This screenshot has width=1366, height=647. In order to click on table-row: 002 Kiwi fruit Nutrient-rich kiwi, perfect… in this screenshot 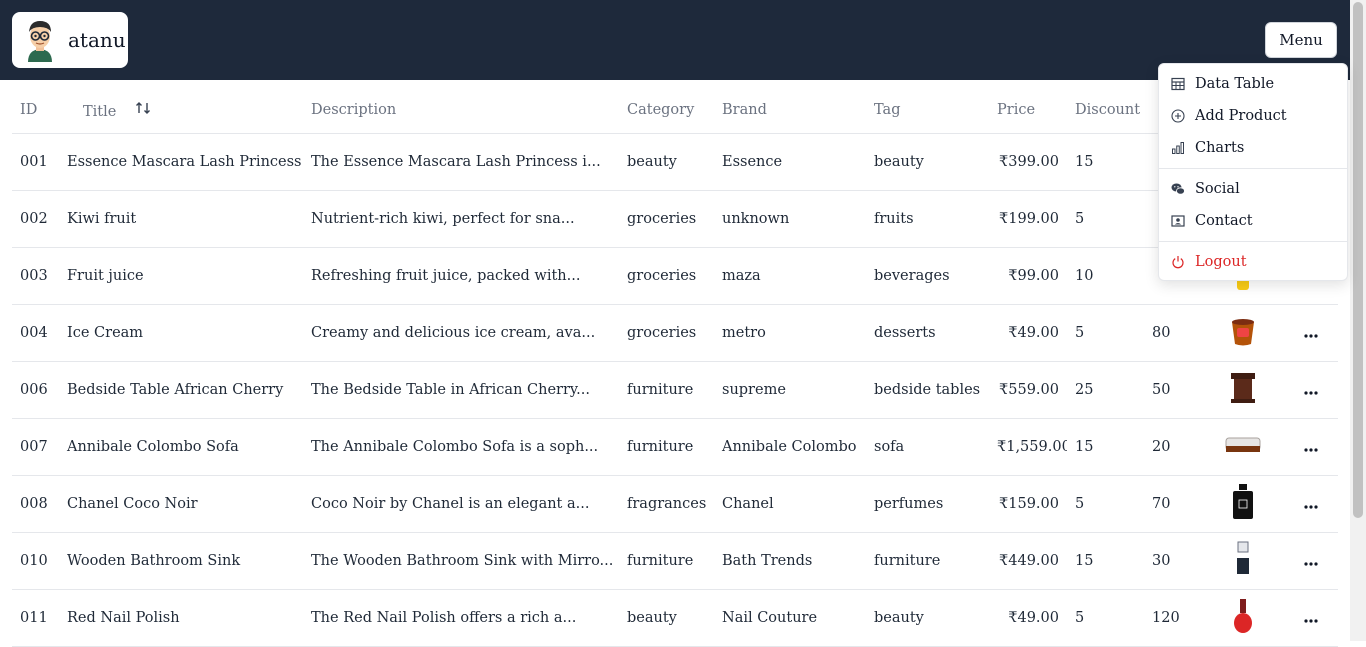, I will do `click(675, 219)`.